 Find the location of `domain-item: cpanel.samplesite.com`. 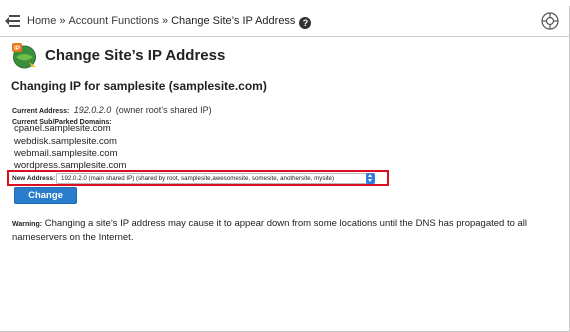

domain-item: cpanel.samplesite.com is located at coordinates (62, 128).